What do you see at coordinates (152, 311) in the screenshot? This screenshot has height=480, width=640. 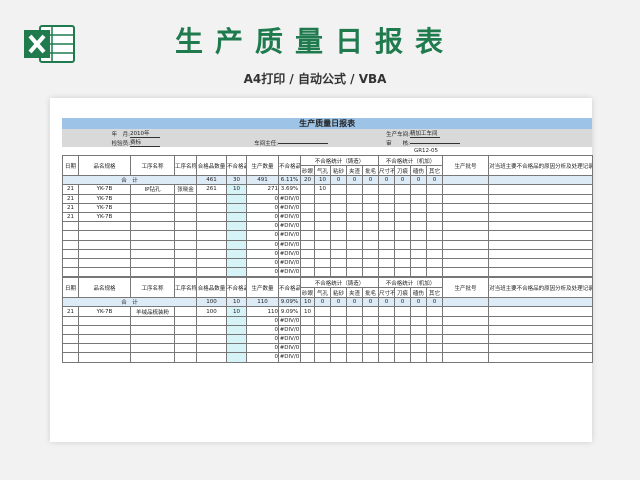 I see `cell: 羊绒品梳装粉` at bounding box center [152, 311].